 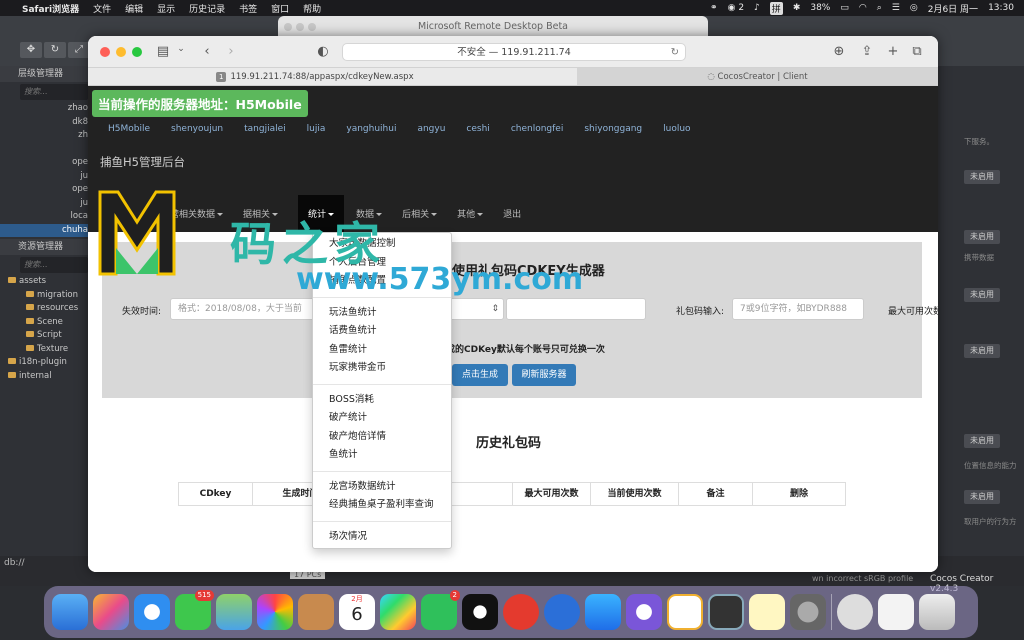 What do you see at coordinates (243, 309) in the screenshot?
I see `expire-input: 格式：2018/08/08，大于当前` at bounding box center [243, 309].